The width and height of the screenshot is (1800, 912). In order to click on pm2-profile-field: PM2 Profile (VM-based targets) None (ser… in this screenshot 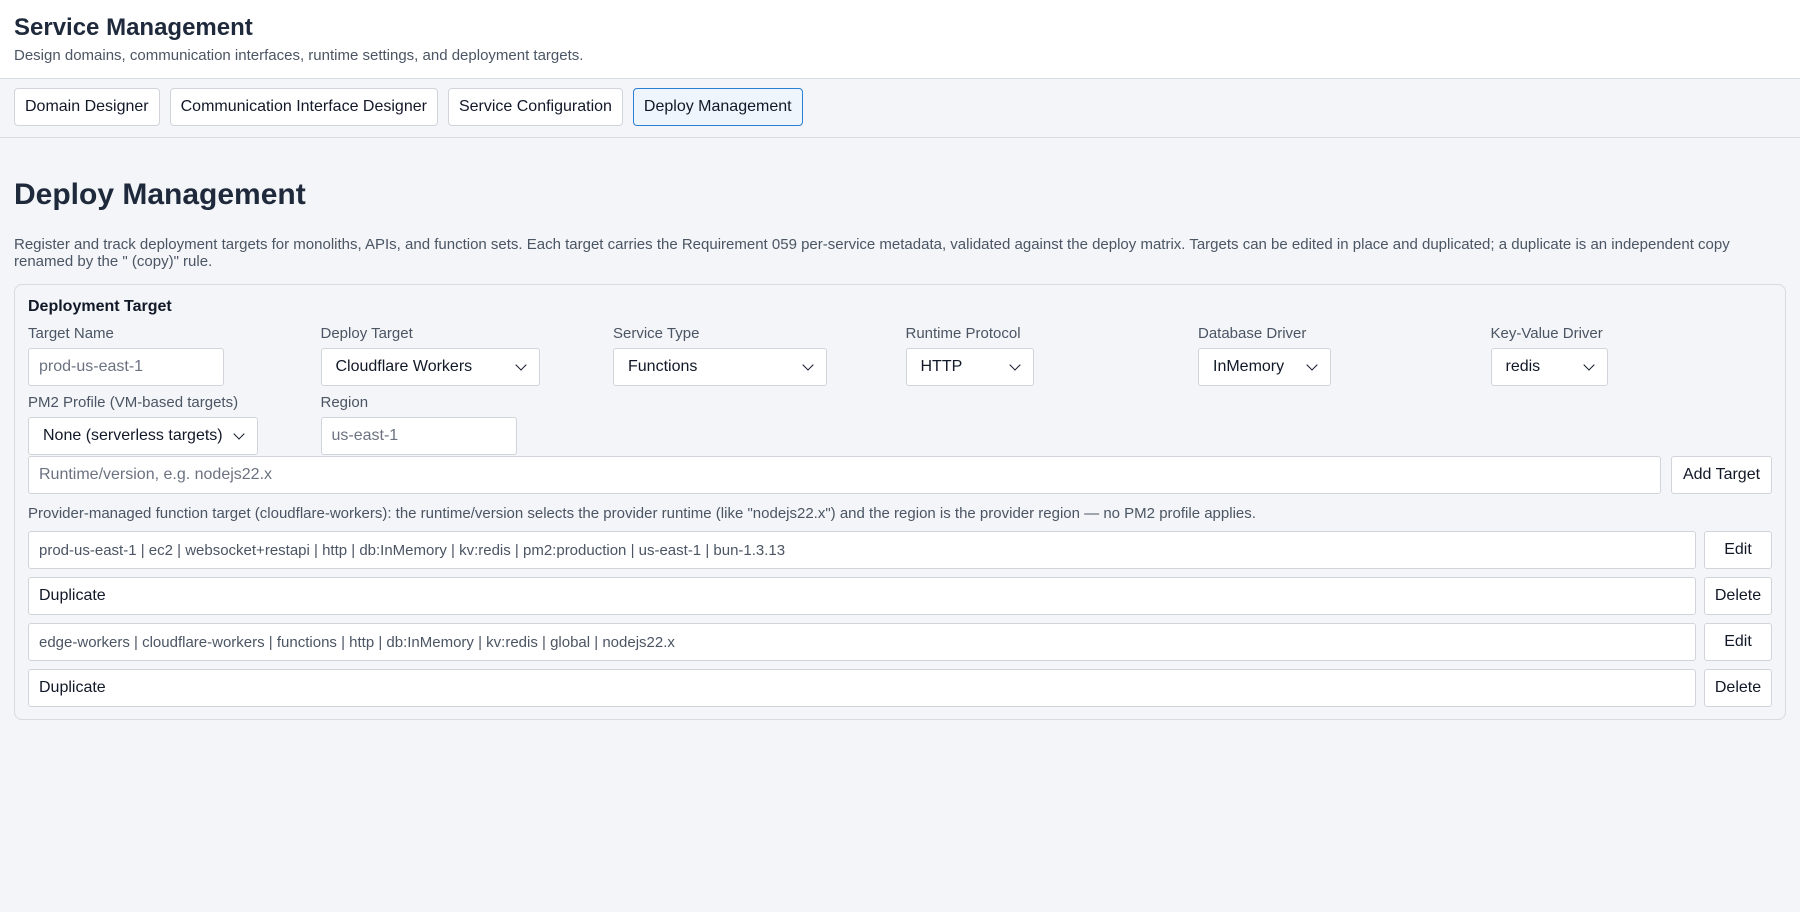, I will do `click(174, 424)`.